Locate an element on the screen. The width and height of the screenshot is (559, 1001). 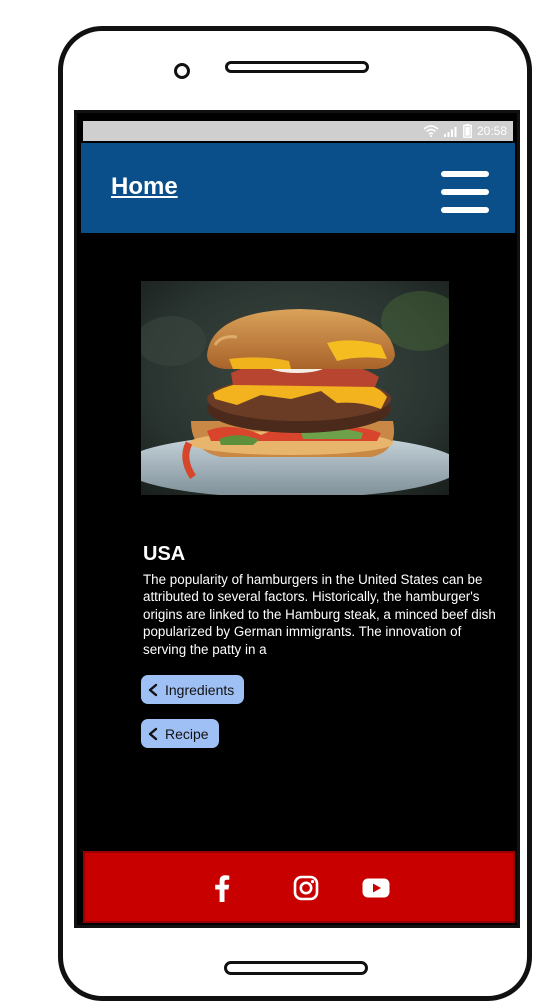
home-link: Home is located at coordinates (144, 187).